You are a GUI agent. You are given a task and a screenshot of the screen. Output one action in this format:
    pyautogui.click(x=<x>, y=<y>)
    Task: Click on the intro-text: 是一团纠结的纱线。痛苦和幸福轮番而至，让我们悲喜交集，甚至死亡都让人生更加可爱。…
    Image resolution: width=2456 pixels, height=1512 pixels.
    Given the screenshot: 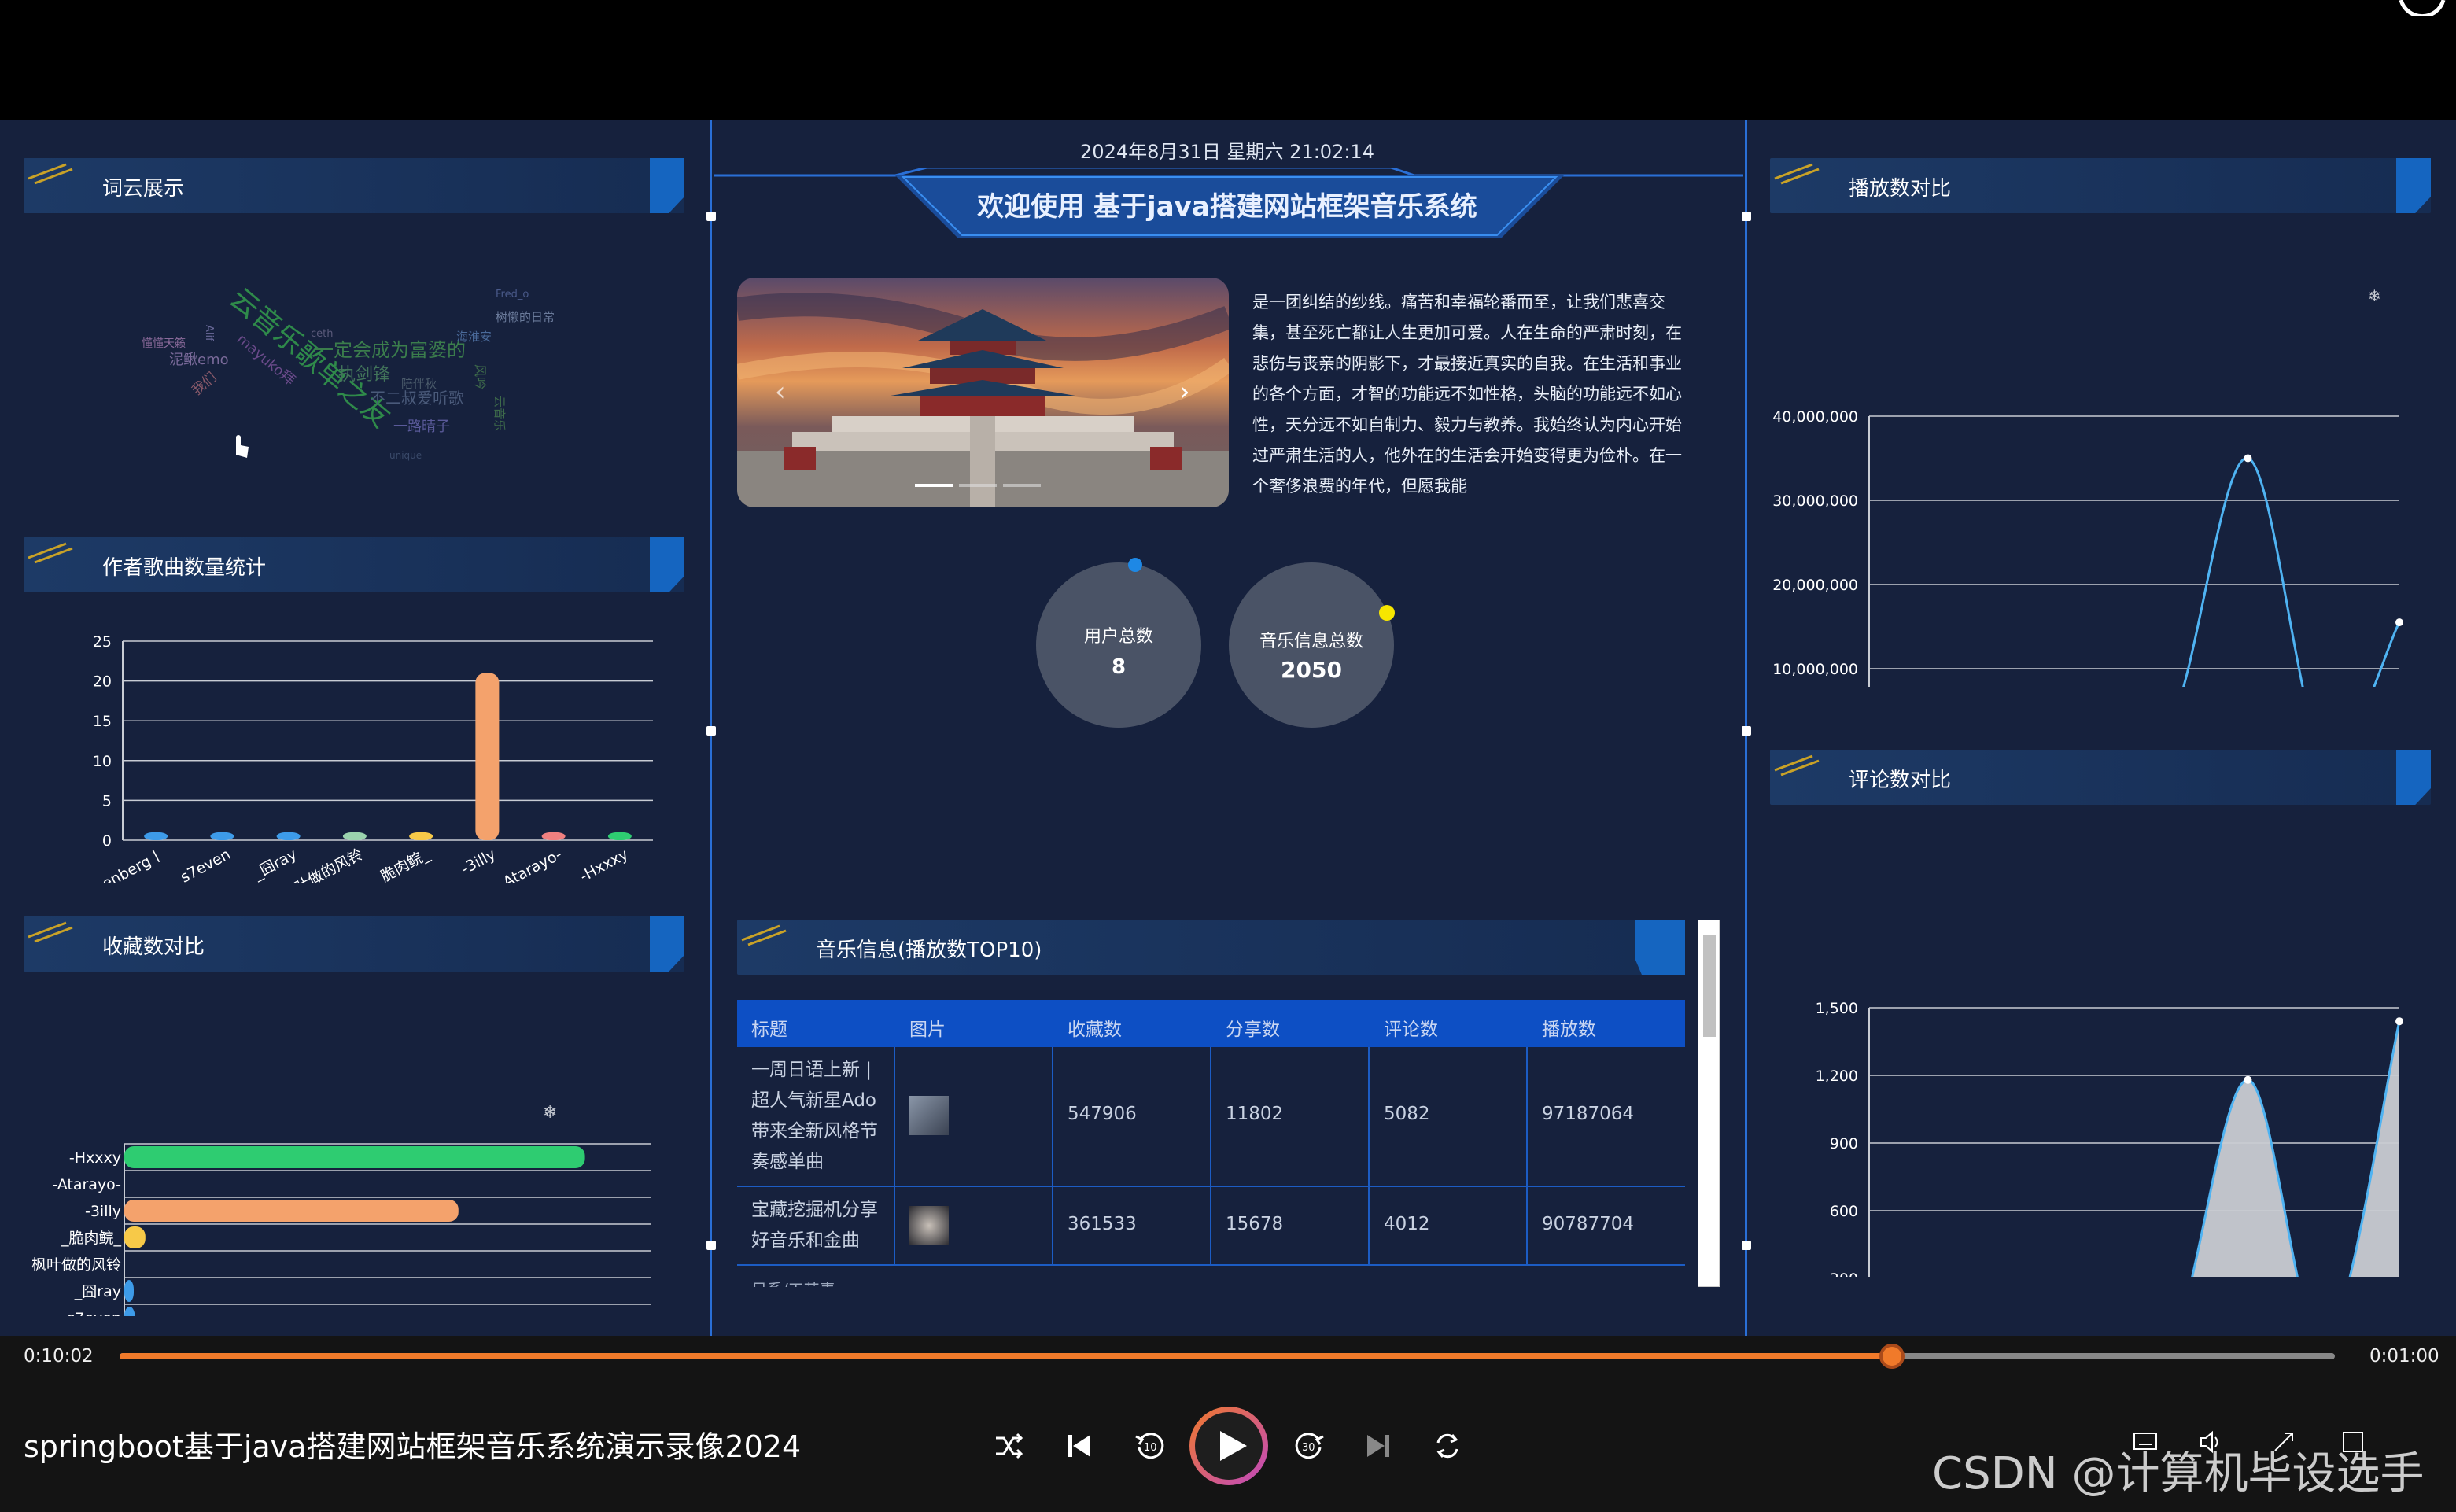 What is the action you would take?
    pyautogui.click(x=1467, y=394)
    